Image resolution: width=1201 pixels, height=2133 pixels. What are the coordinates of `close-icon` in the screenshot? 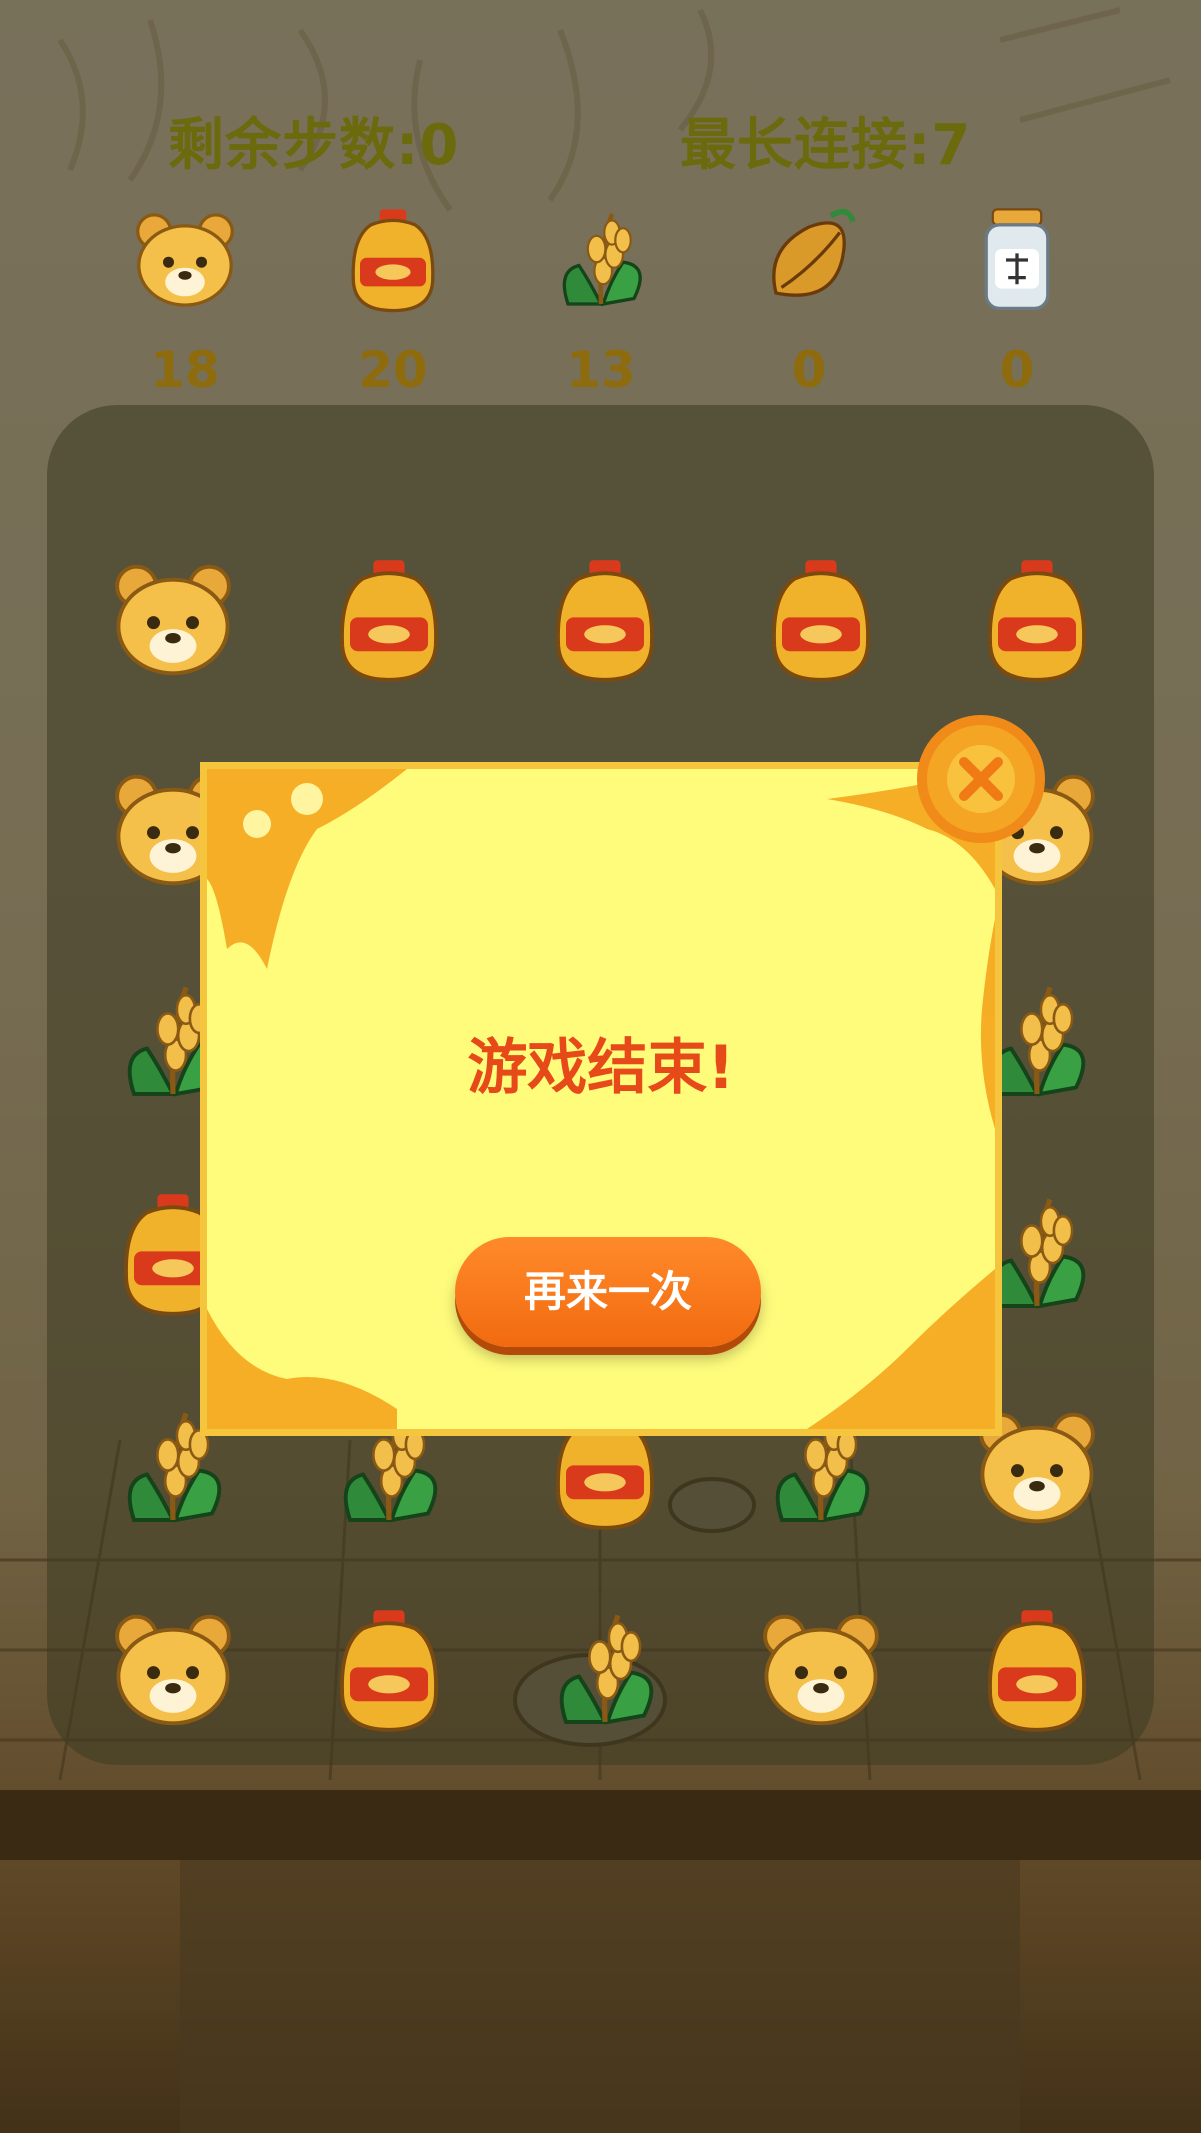 It's located at (981, 779).